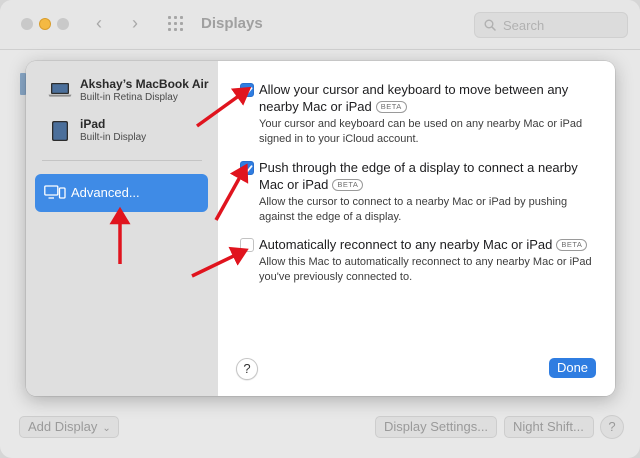 This screenshot has height=458, width=640. Describe the element at coordinates (63, 426) in the screenshot. I see `add-display-label: Add Display` at that location.